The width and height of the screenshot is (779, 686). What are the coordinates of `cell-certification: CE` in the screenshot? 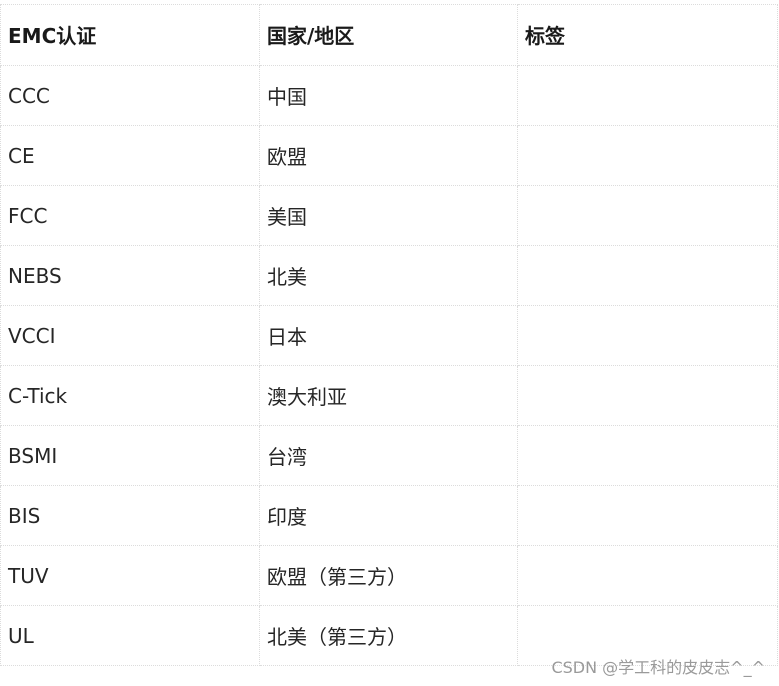 It's located at (130, 155).